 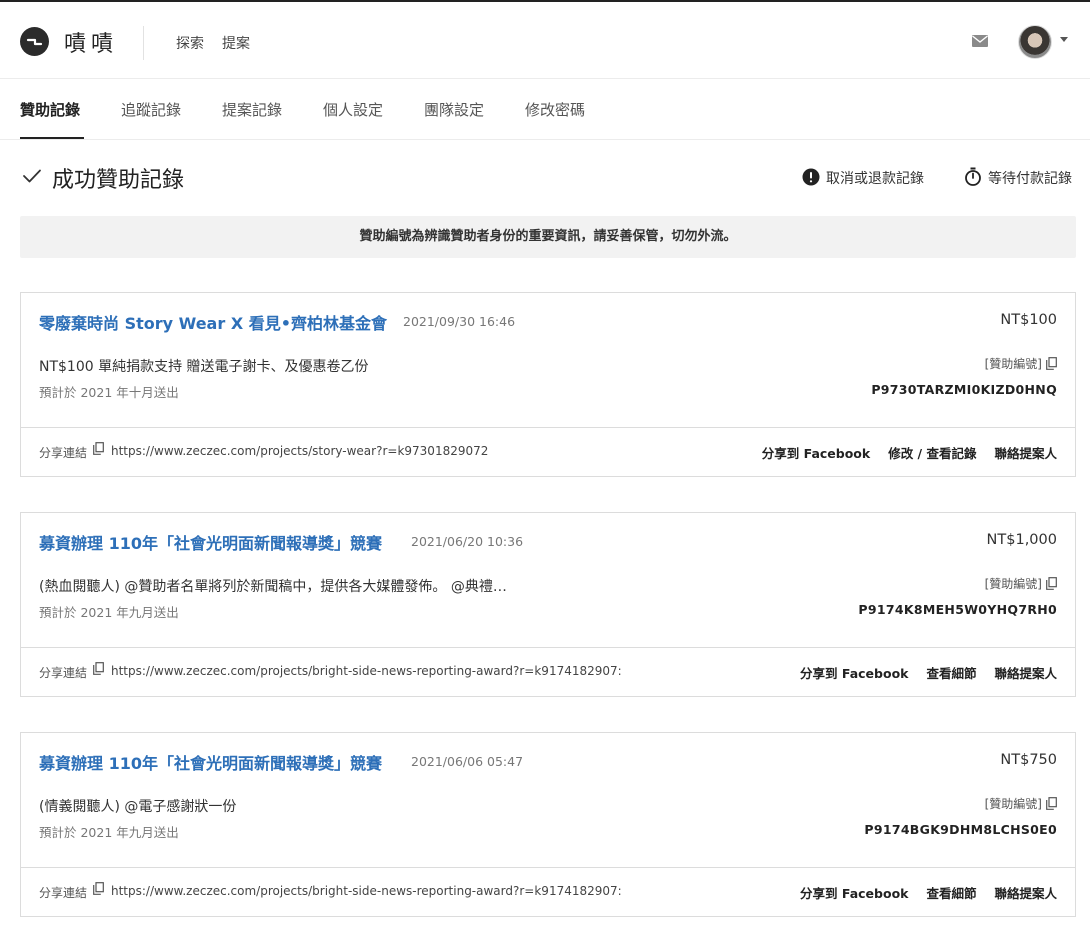 What do you see at coordinates (548, 237) in the screenshot?
I see `sponsor-id-notice: 贊助編號為辨識贊助者身份的重要資訊，請妥善保管，切勿外流。` at bounding box center [548, 237].